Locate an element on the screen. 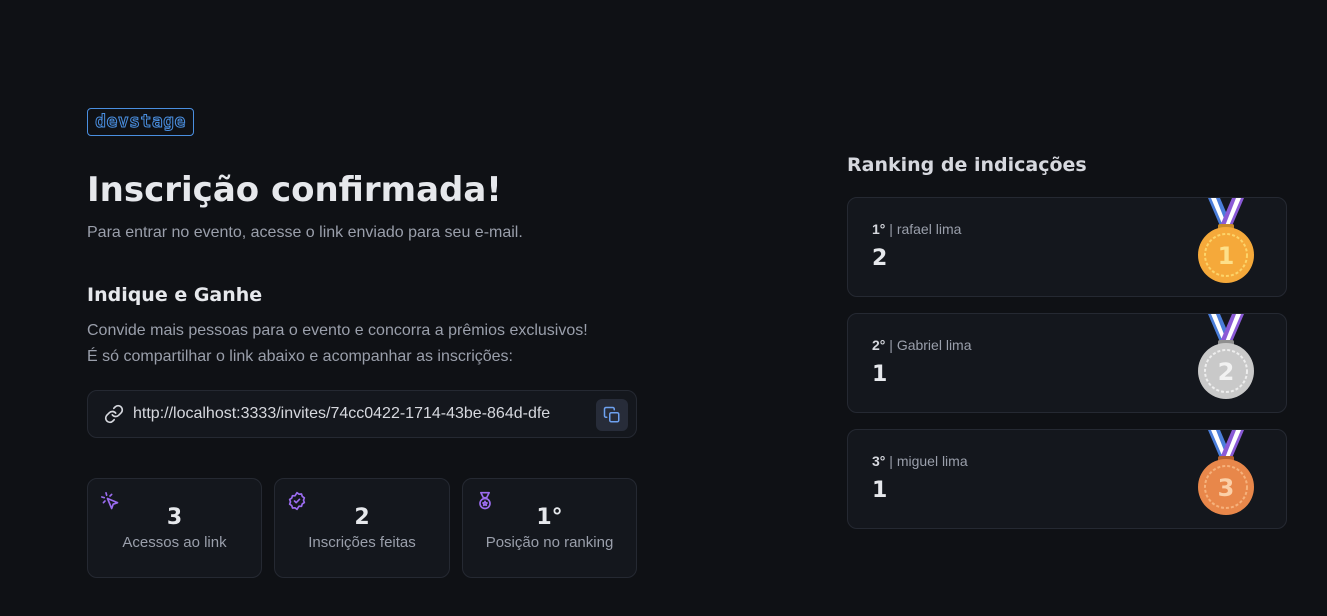  copy-link-button is located at coordinates (612, 415).